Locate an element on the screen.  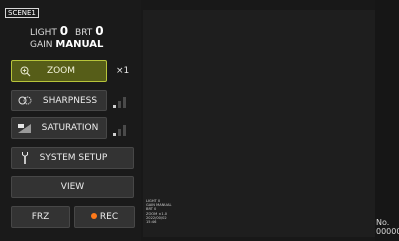
zoom-level: ×1 is located at coordinates (123, 71).